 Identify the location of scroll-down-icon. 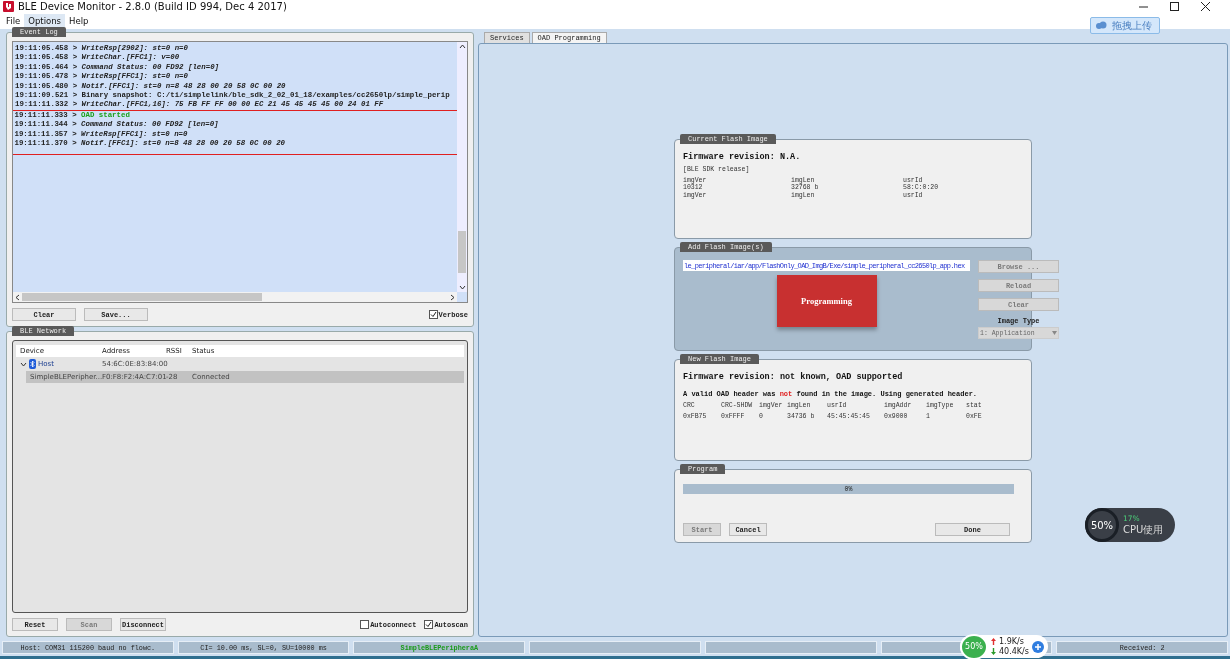
(462, 287).